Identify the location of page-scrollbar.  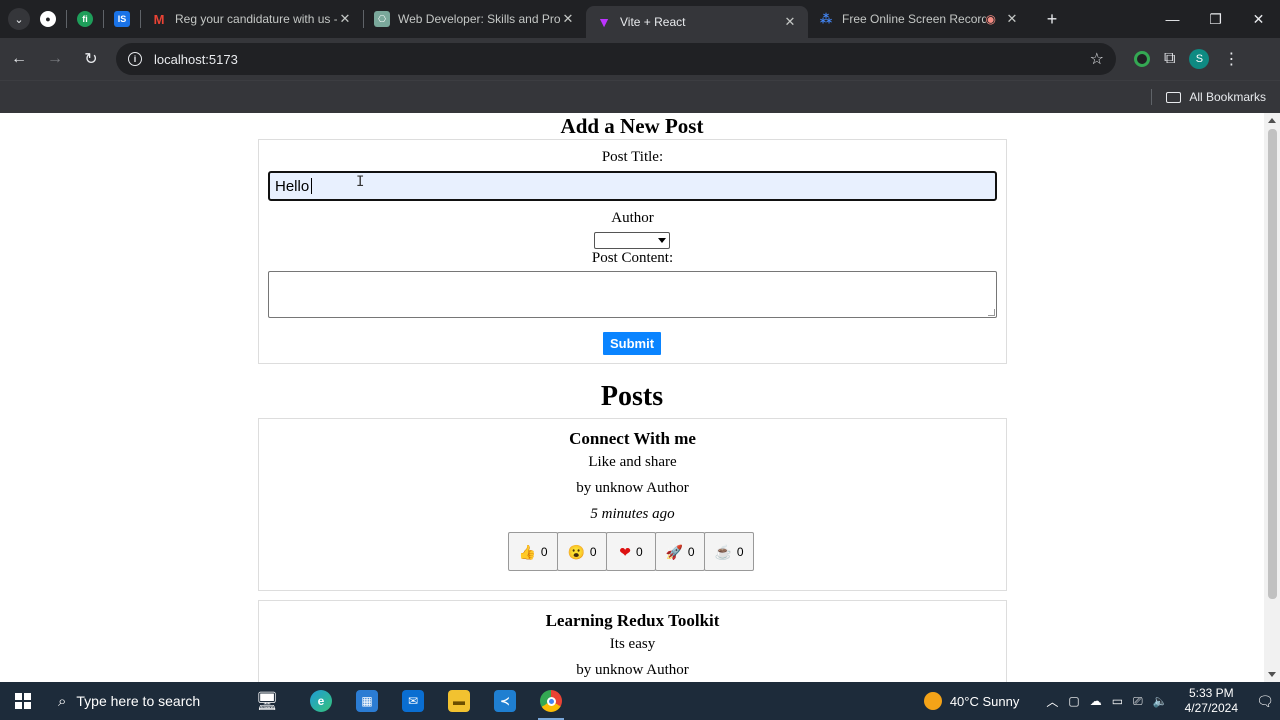
(1272, 397).